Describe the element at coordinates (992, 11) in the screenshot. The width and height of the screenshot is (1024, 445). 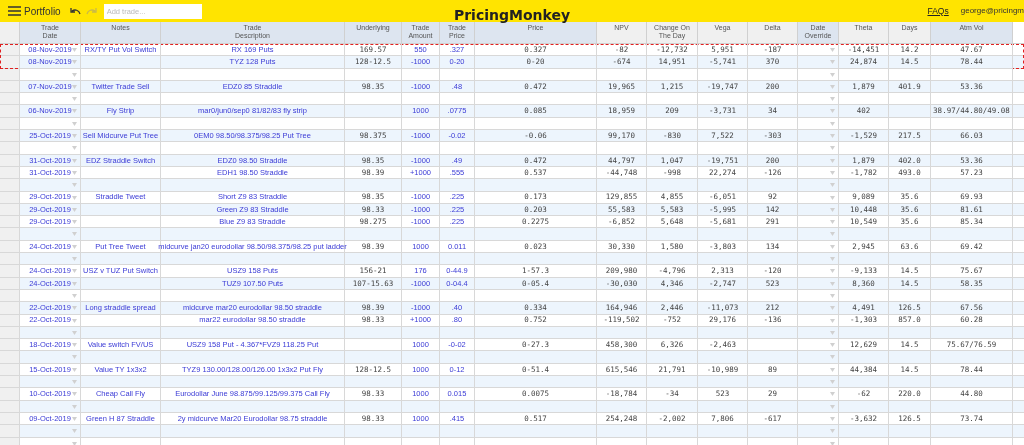
I see `user-email: george@pricingm` at that location.